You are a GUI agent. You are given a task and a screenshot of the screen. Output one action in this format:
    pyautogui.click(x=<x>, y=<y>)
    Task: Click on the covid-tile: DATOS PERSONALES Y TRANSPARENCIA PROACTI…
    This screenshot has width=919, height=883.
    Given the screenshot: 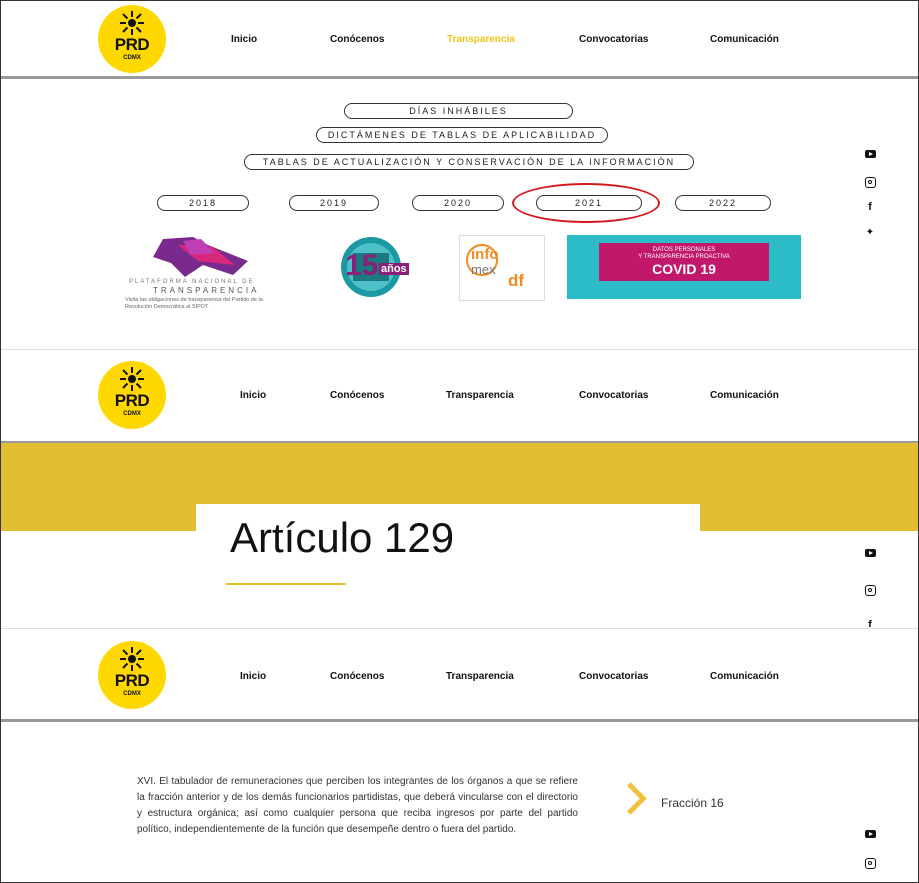 What is the action you would take?
    pyautogui.click(x=684, y=267)
    